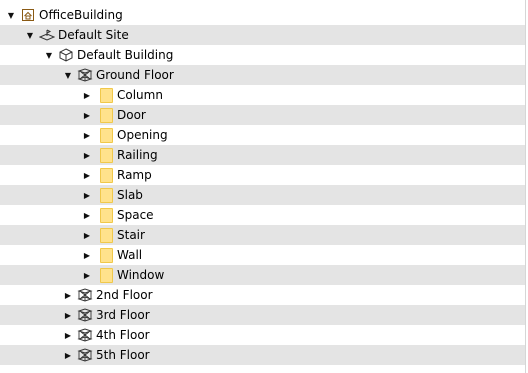  What do you see at coordinates (135, 75) in the screenshot?
I see `tree-label-ground-floor: Ground Floor` at bounding box center [135, 75].